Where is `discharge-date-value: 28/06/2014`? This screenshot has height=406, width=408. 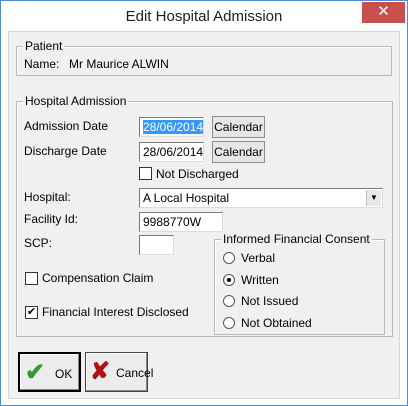 discharge-date-value: 28/06/2014 is located at coordinates (173, 152).